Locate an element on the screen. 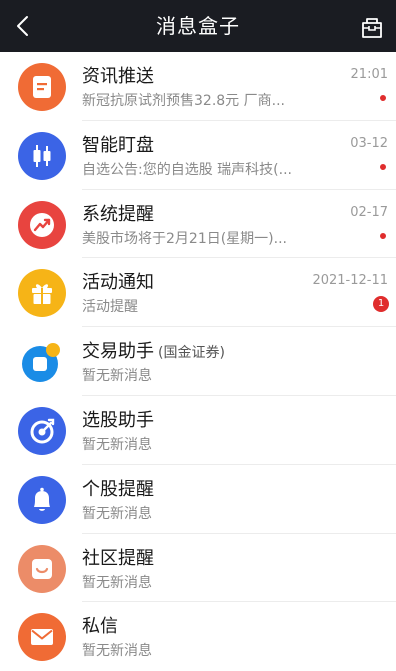 Image resolution: width=396 pixels, height=671 pixels. page-title: 消息盒子 is located at coordinates (198, 26).